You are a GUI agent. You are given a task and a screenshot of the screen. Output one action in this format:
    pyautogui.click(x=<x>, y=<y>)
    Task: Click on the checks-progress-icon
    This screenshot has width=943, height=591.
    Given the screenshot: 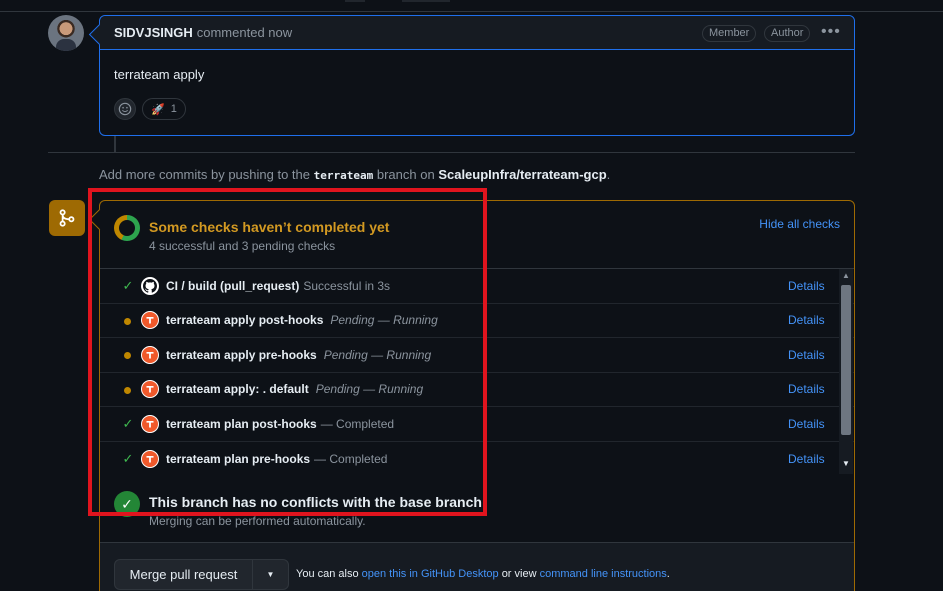 What is the action you would take?
    pyautogui.click(x=127, y=228)
    